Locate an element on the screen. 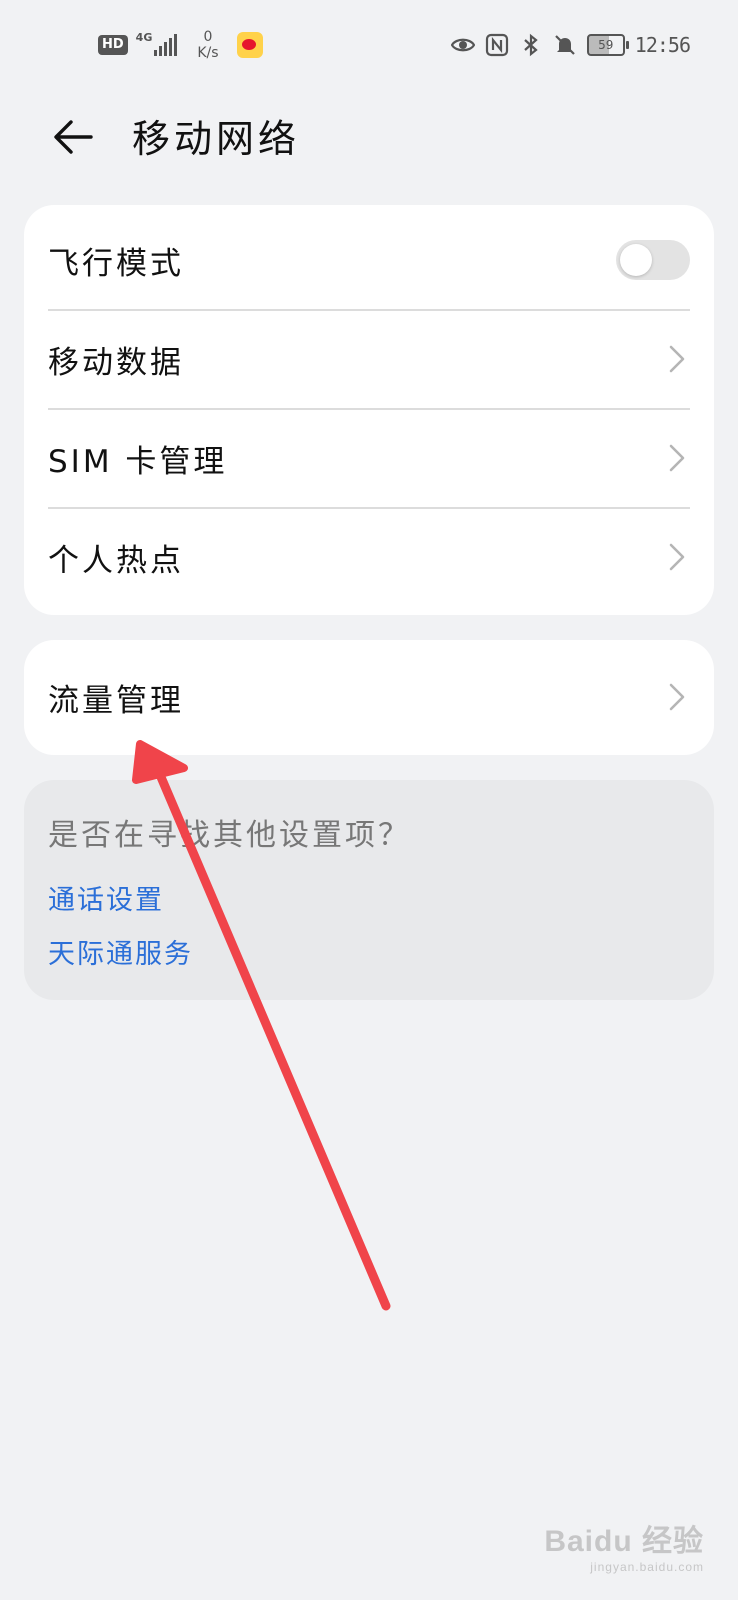  mobile-data-label: 移动数据 is located at coordinates (116, 362).